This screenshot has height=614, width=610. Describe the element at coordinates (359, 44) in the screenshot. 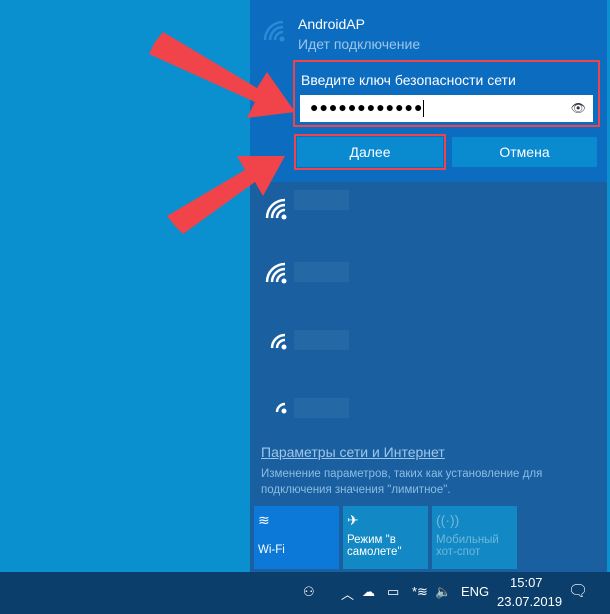

I see `network-status: Идет подключение` at that location.